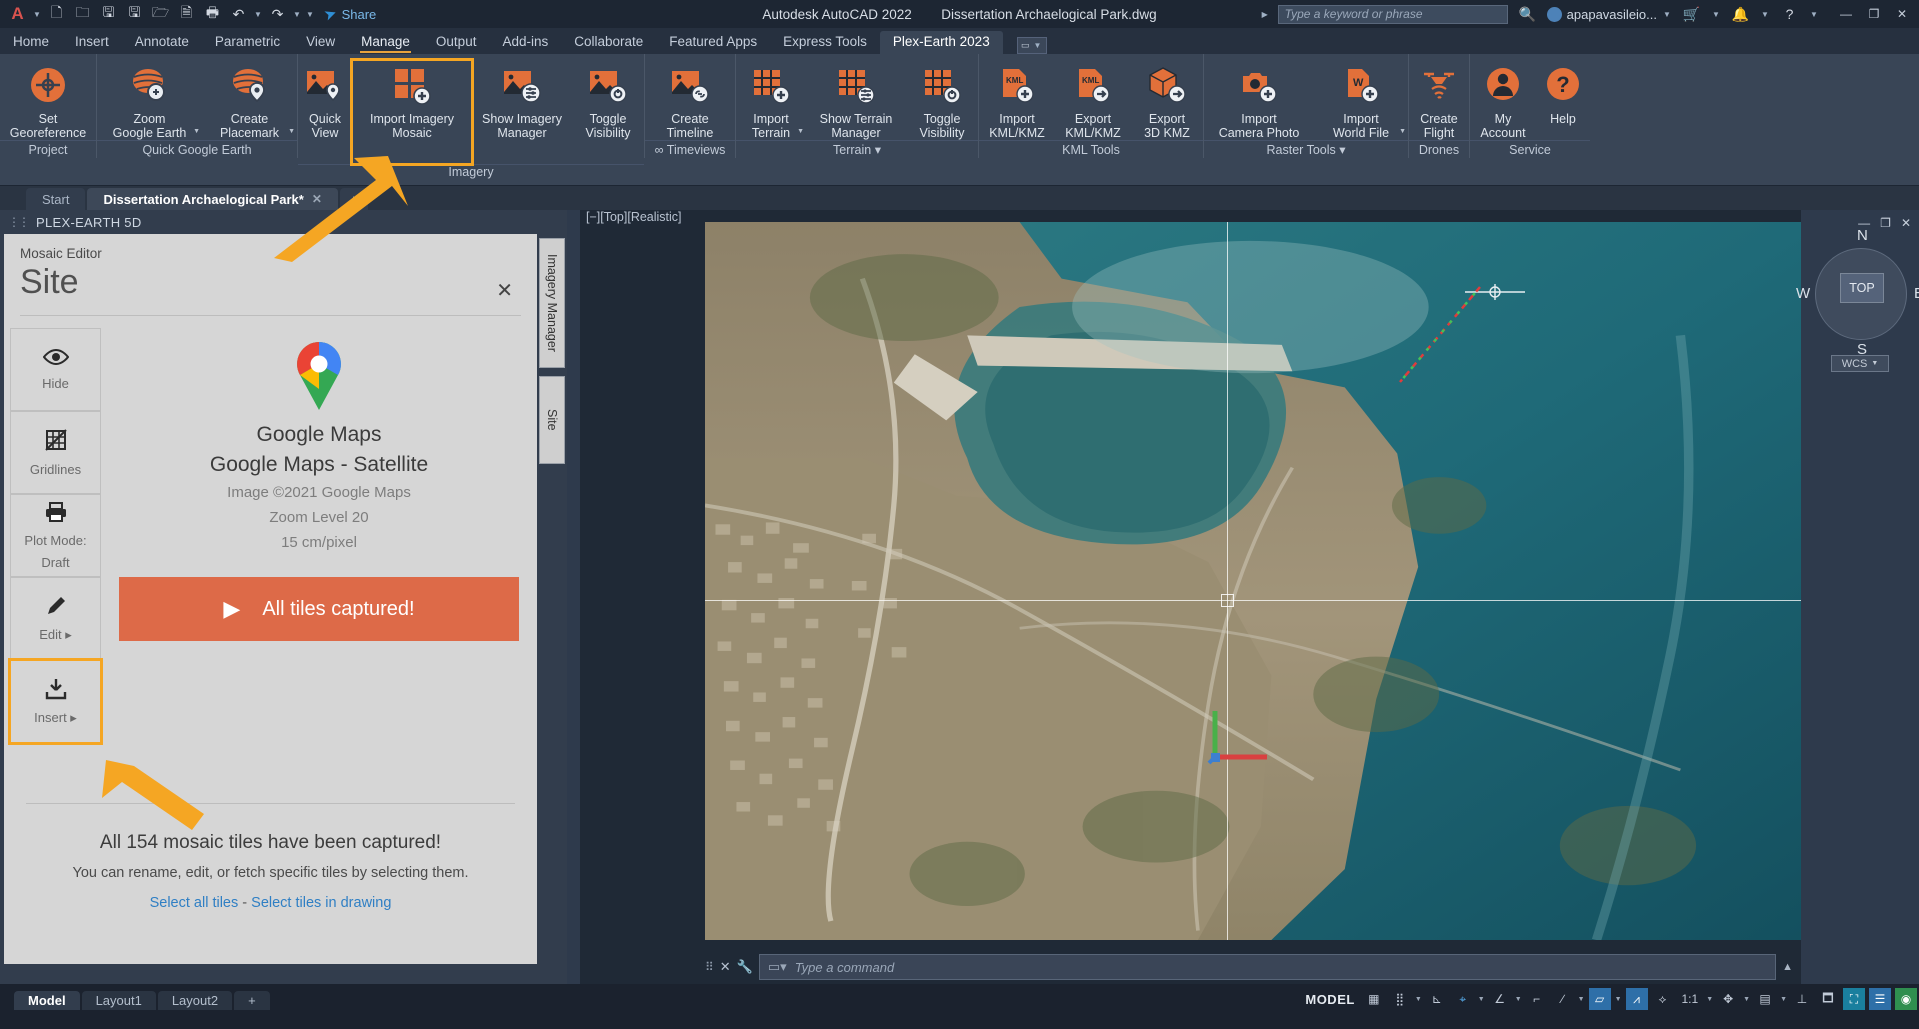 The height and width of the screenshot is (1029, 1919). I want to click on account-menu: apapavasileio... ▼, so click(1609, 14).